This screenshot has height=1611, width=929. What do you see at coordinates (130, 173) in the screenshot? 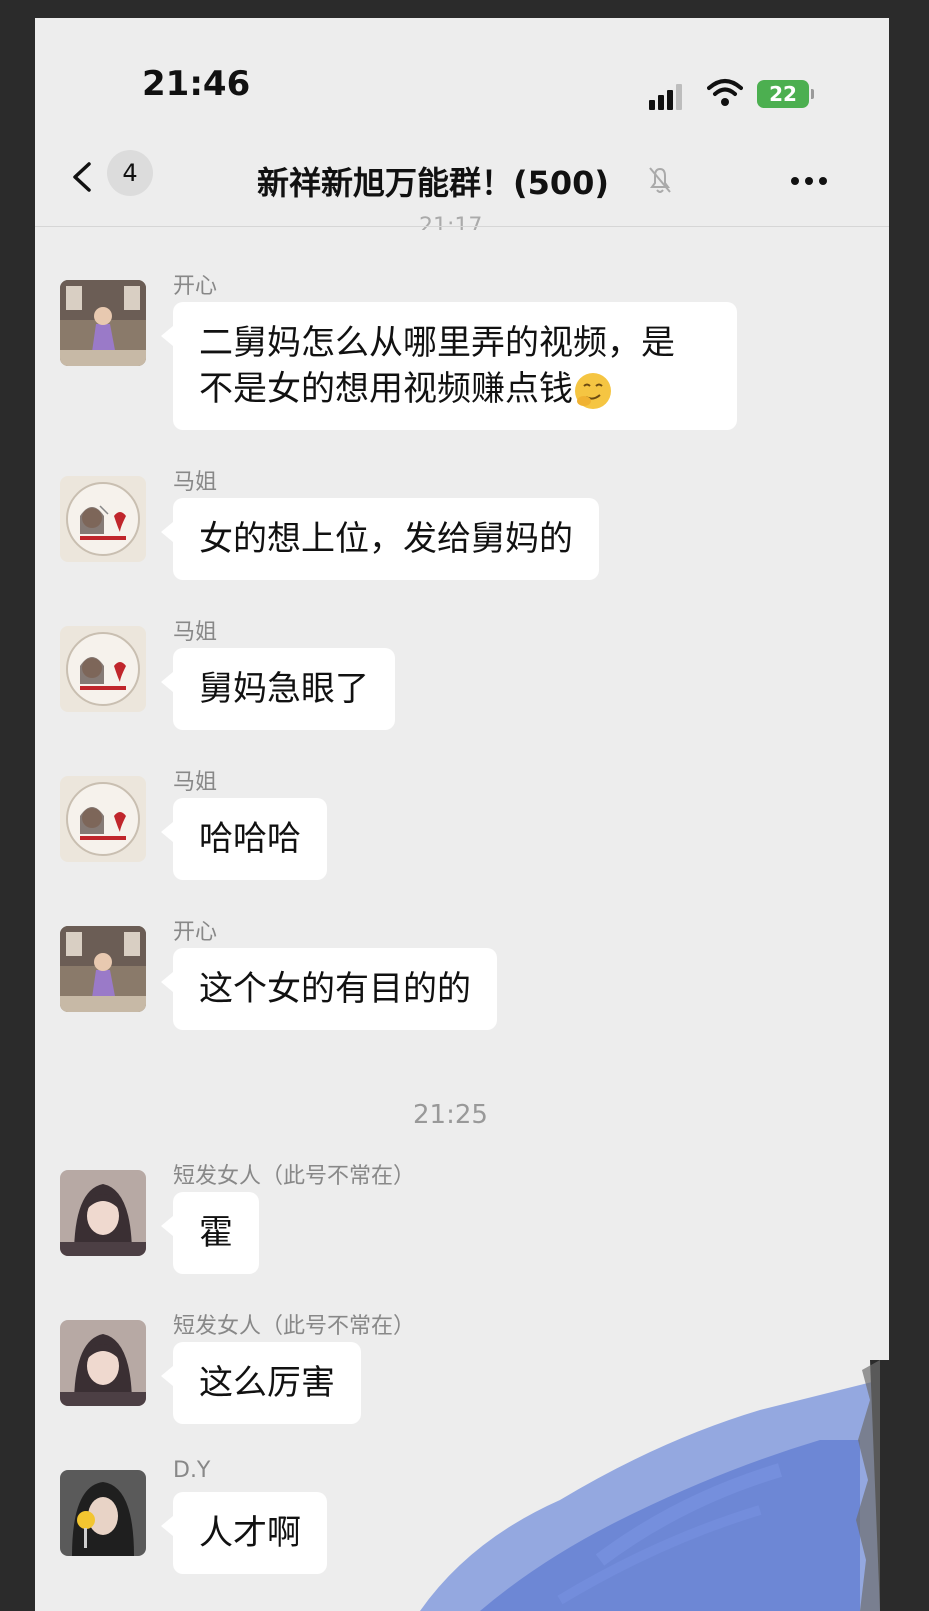
I see `unread-badge: 4` at bounding box center [130, 173].